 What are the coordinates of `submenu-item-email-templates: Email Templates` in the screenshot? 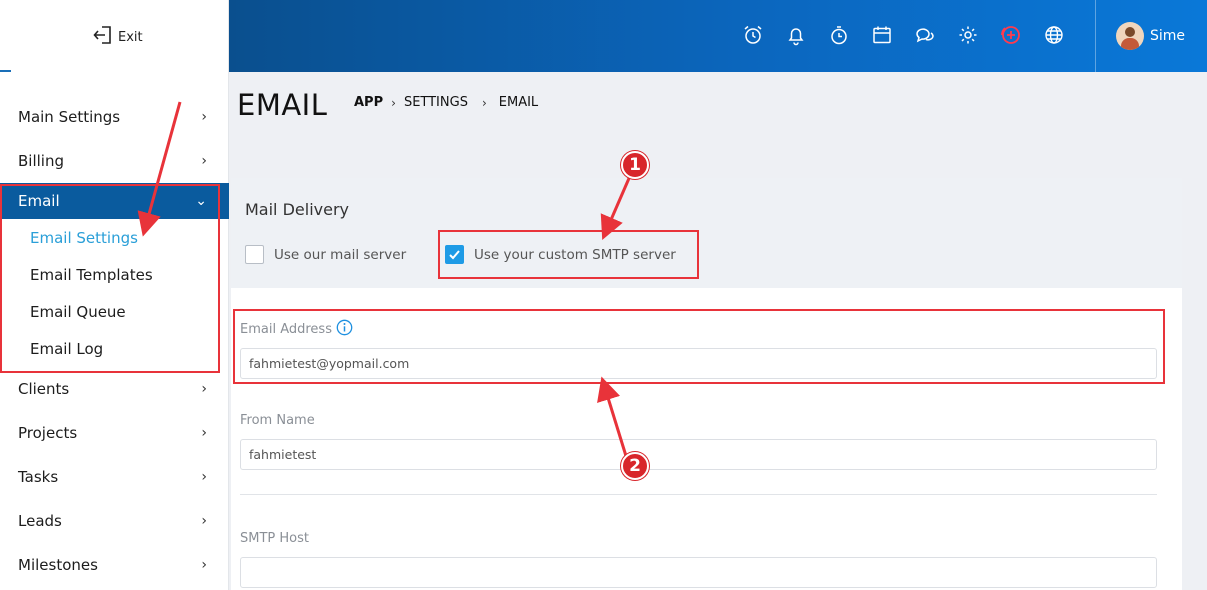 It's located at (114, 274).